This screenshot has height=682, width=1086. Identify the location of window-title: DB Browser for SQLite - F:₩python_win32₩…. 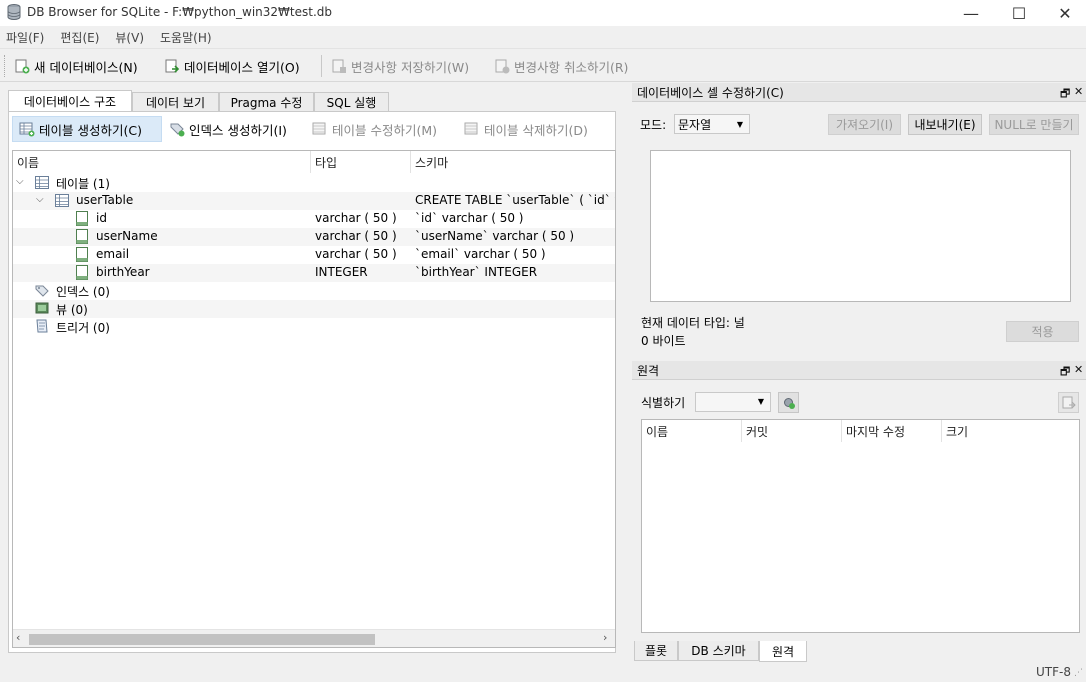
(180, 12).